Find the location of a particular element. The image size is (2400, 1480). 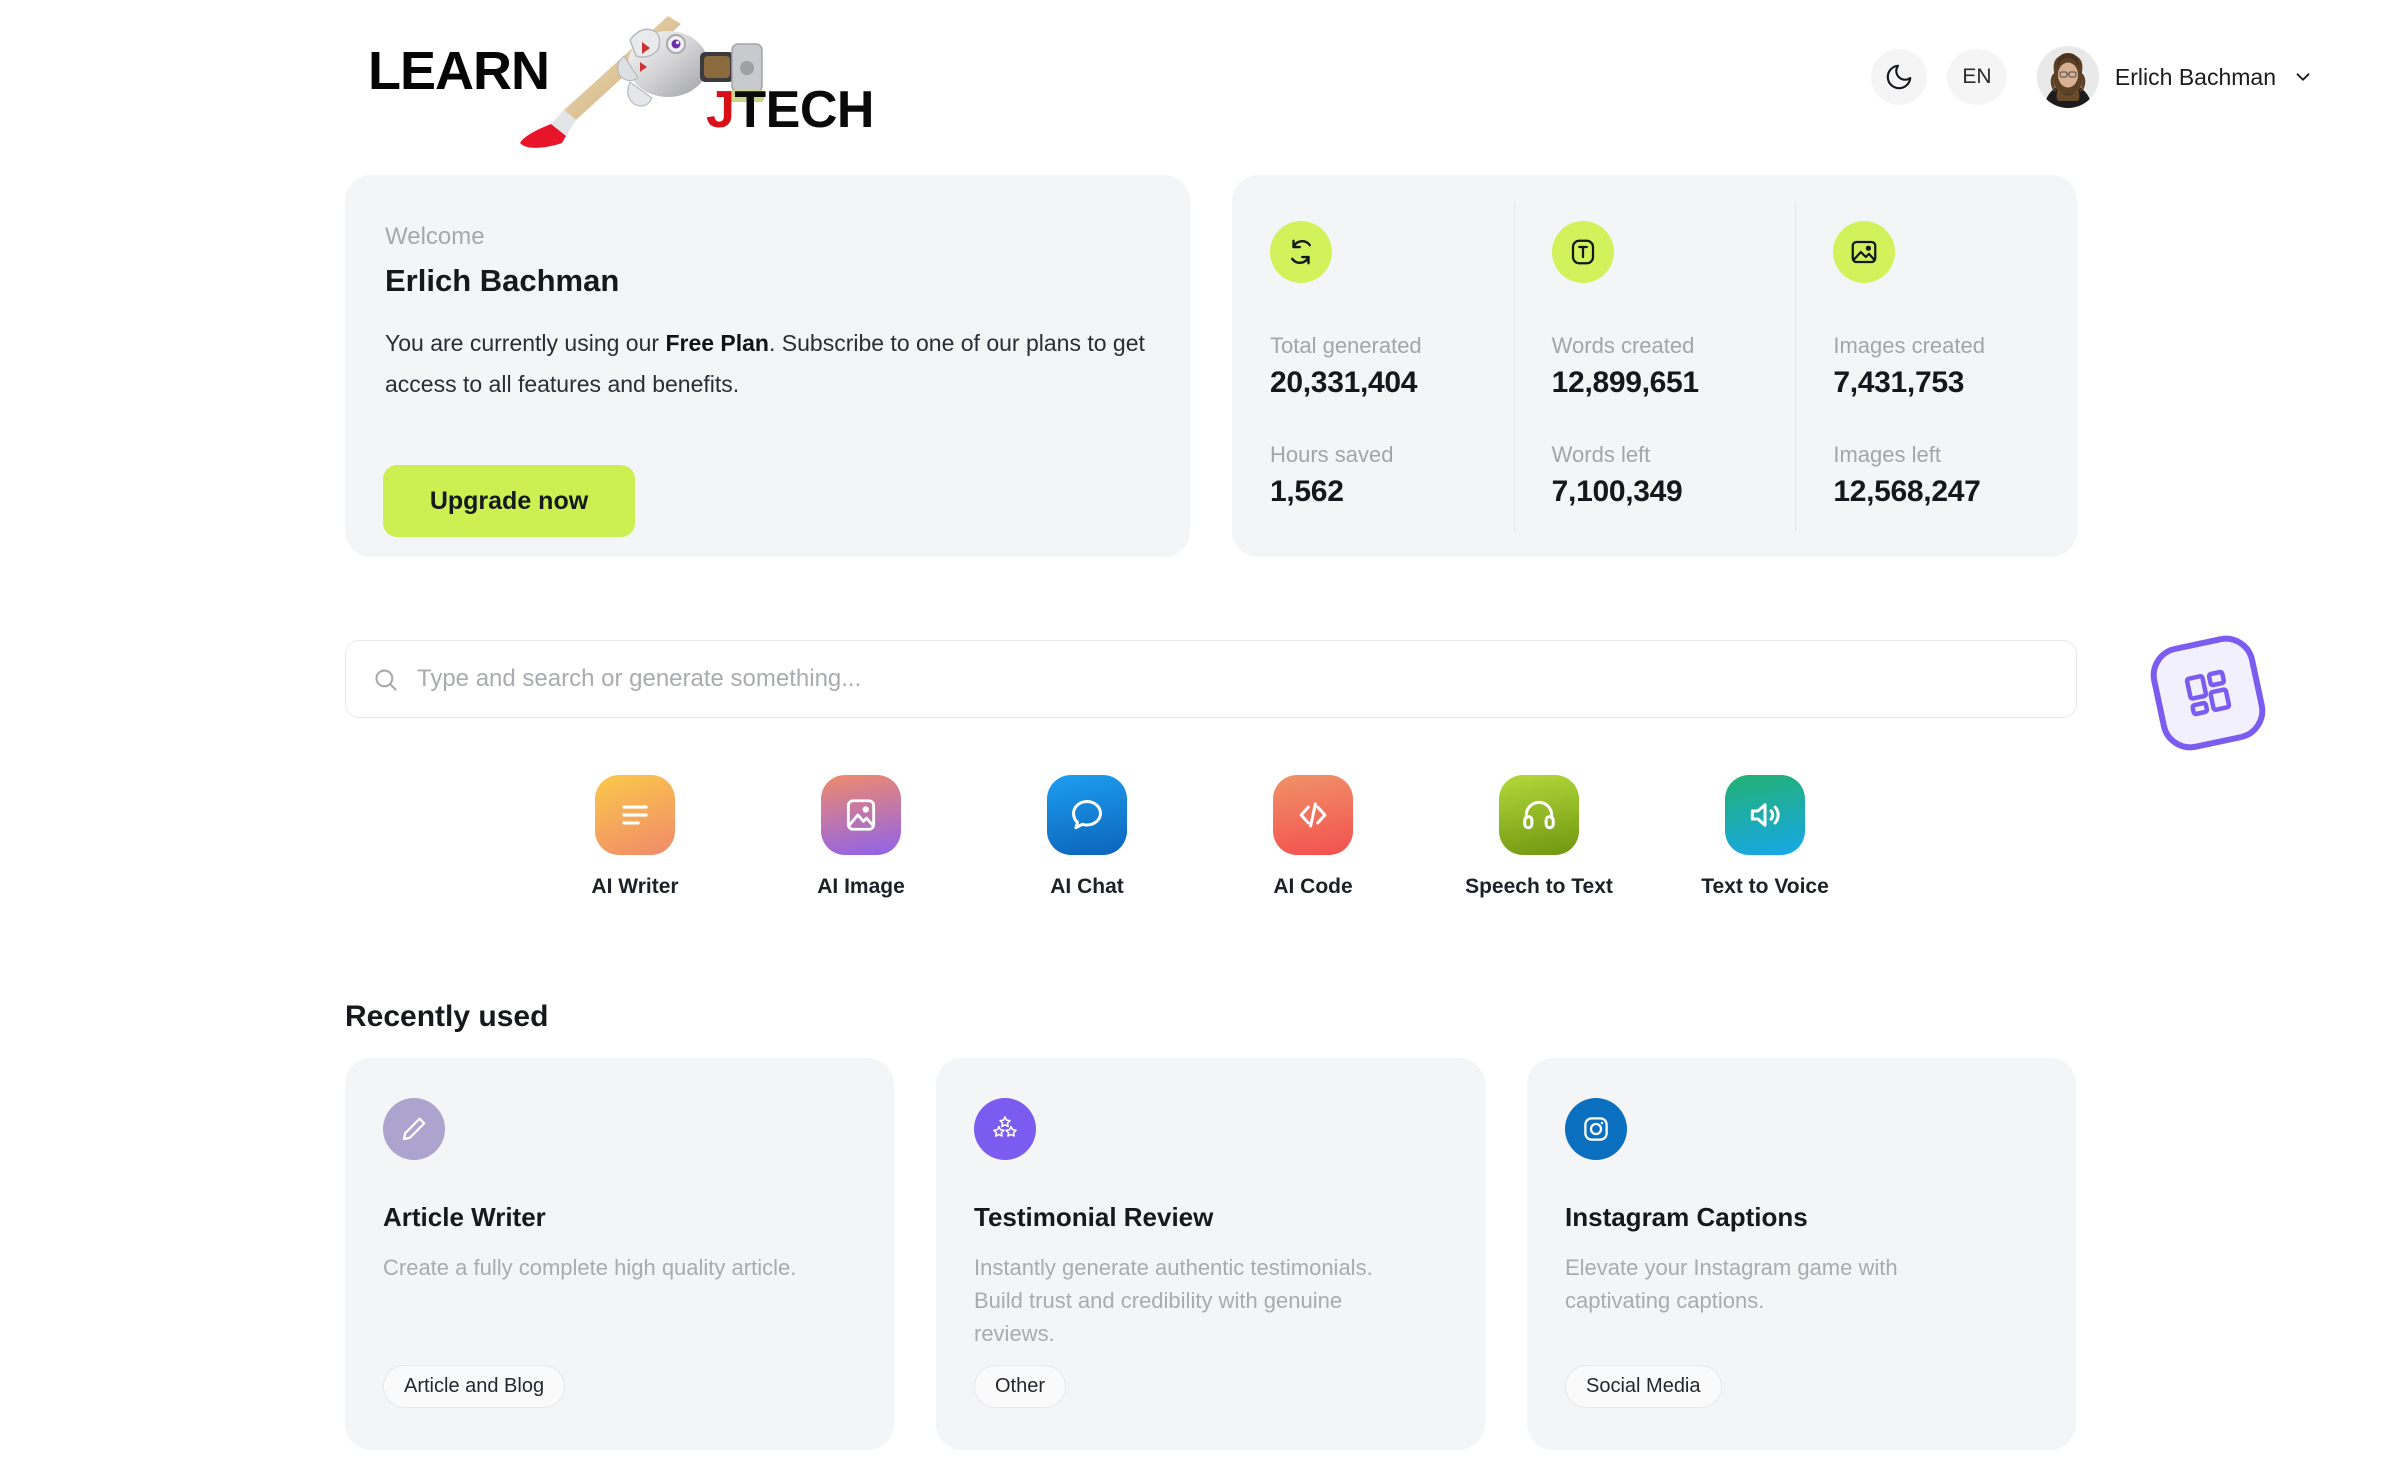

chat-bubble-icon is located at coordinates (1087, 815).